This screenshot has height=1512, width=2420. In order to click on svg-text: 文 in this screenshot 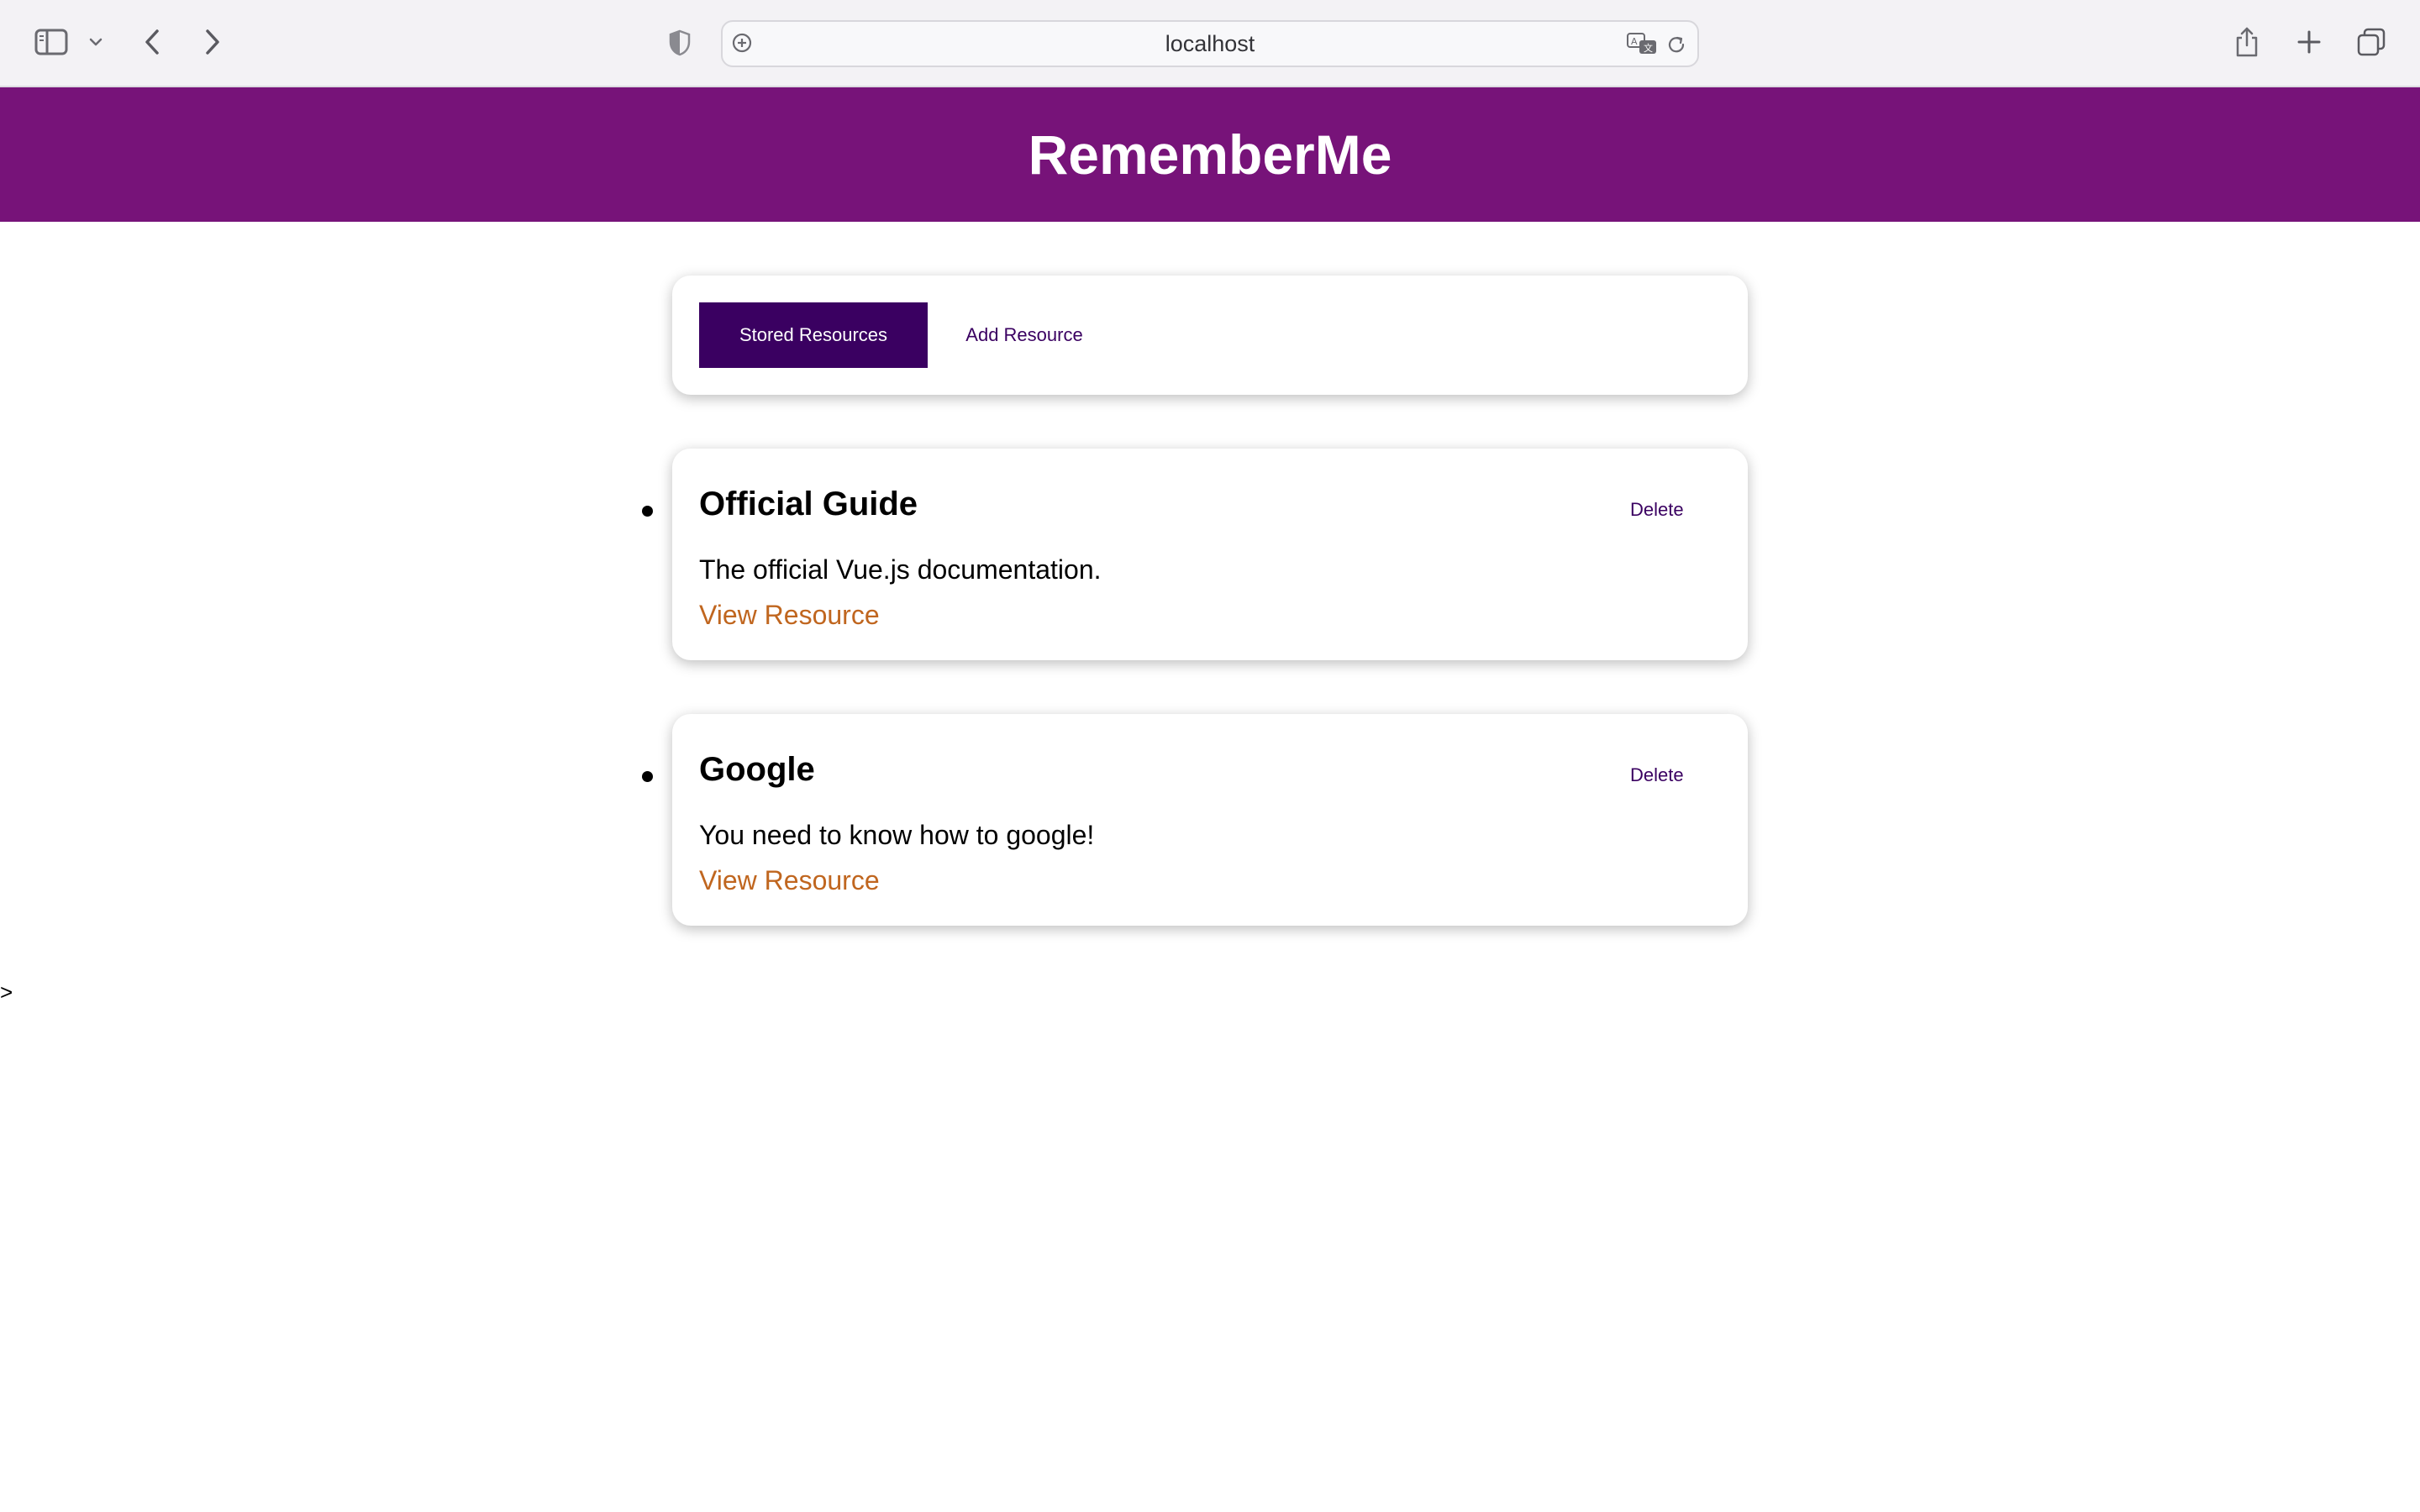, I will do `click(1649, 48)`.